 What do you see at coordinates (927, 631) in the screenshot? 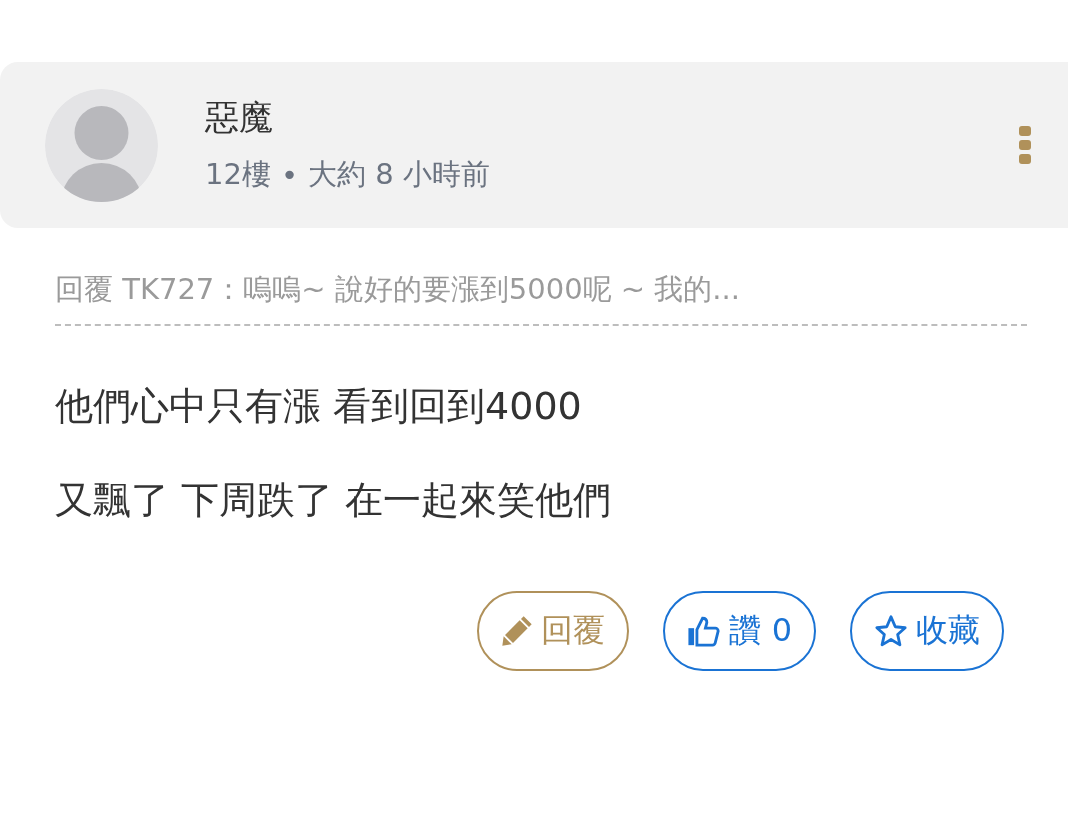
I see `favorite-button: 收藏` at bounding box center [927, 631].